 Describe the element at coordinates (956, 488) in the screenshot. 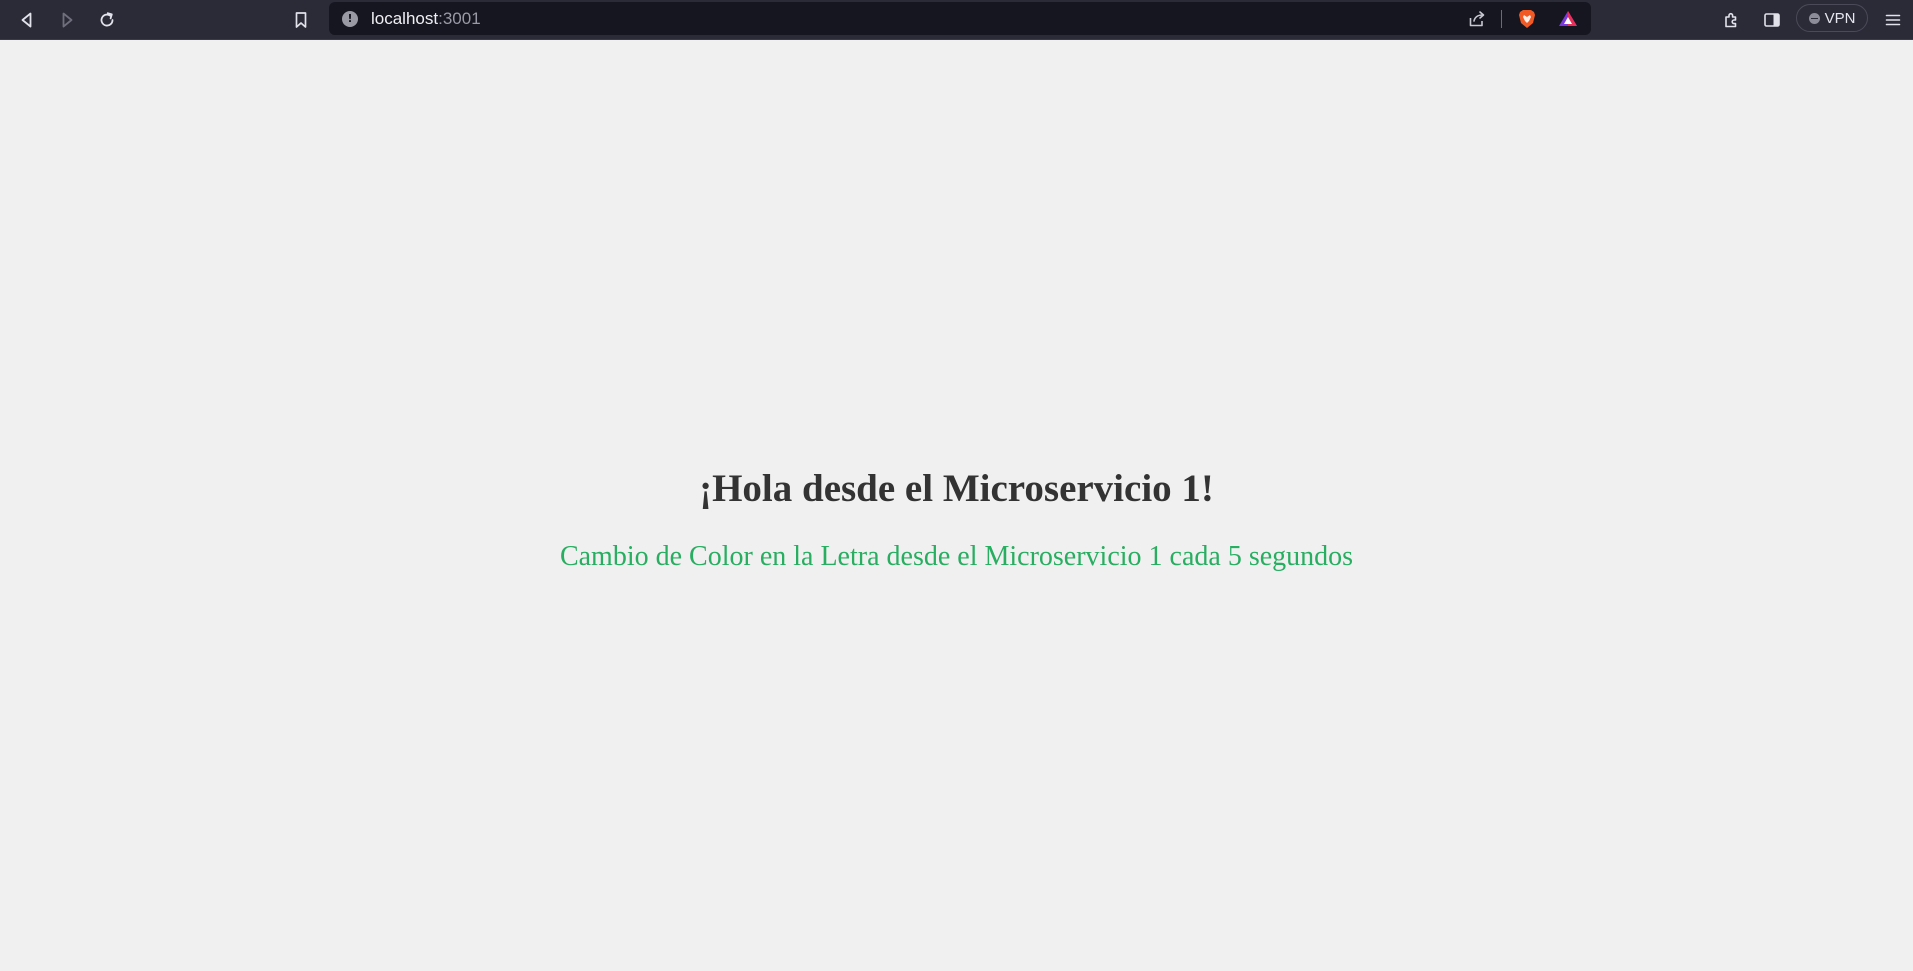

I see `page-heading: ¡Hola desde el Microservicio 1!` at that location.